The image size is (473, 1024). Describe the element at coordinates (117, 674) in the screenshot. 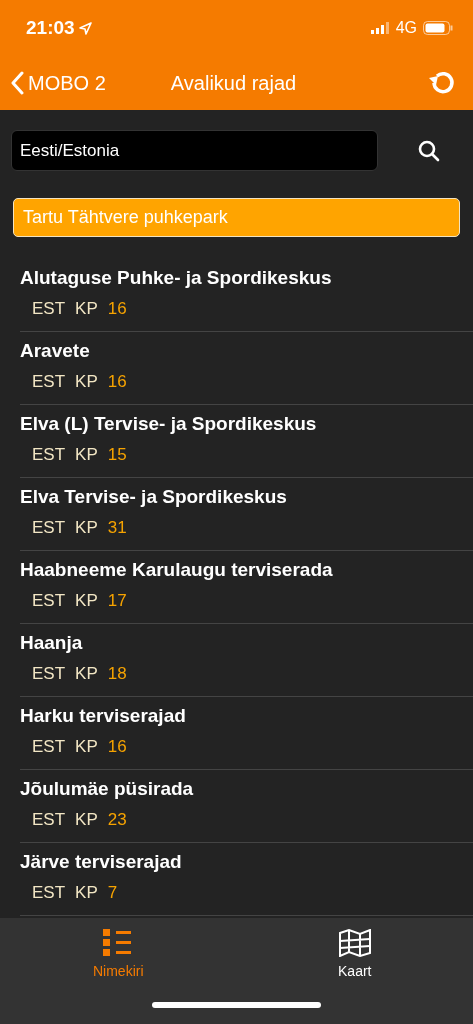

I see `checkpoint-count: 18` at that location.